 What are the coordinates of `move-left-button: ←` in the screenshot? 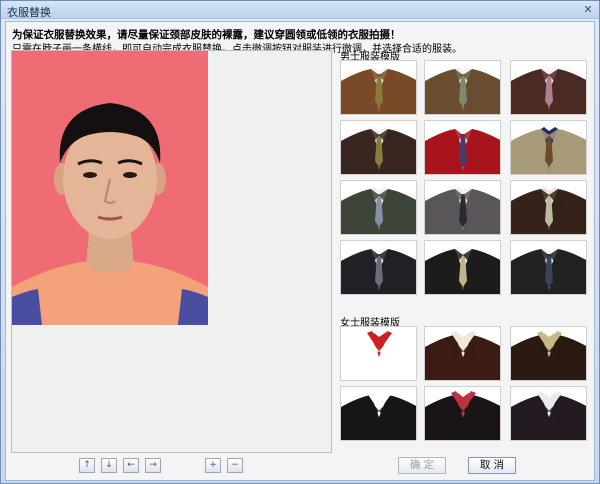 It's located at (131, 465).